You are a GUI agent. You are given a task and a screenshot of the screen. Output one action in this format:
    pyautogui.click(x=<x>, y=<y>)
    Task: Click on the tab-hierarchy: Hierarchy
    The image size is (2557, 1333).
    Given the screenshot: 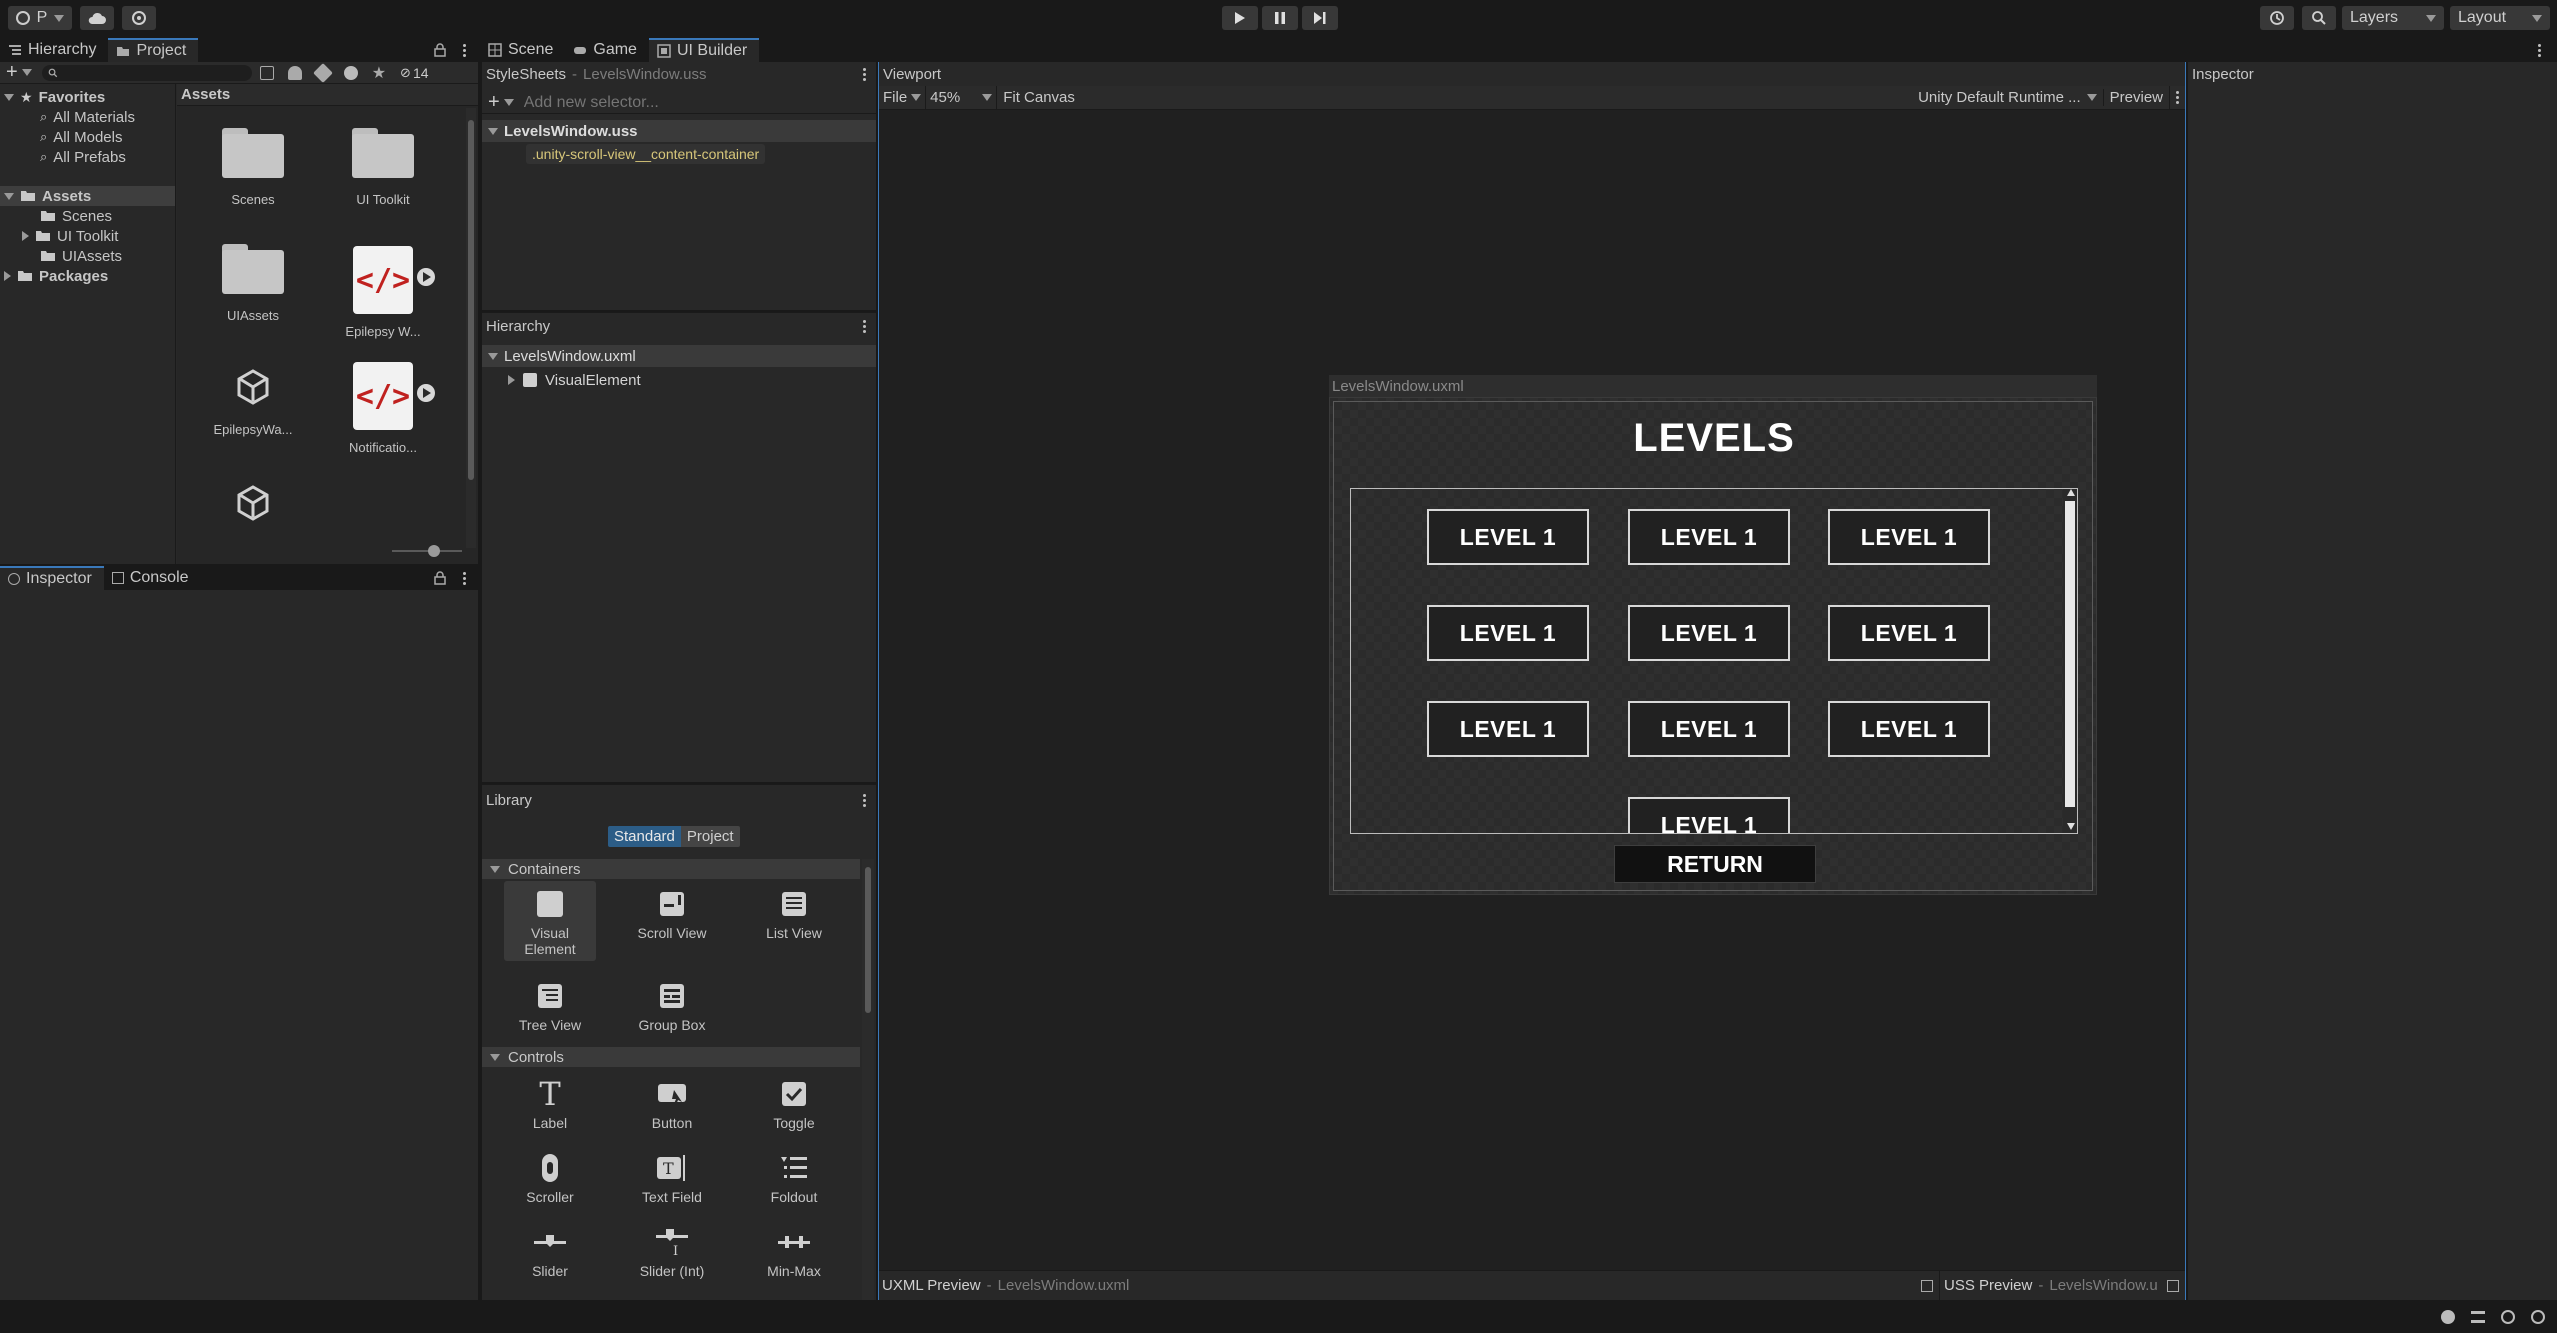 What is the action you would take?
    pyautogui.click(x=54, y=50)
    